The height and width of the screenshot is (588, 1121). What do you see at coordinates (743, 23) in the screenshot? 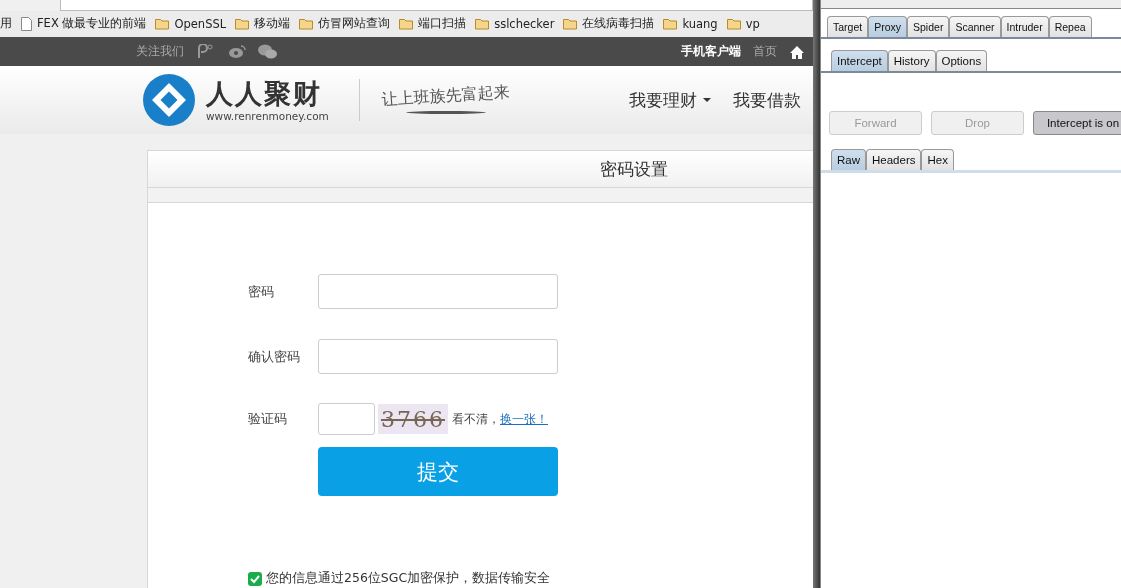
I see `bookmark: vp` at bounding box center [743, 23].